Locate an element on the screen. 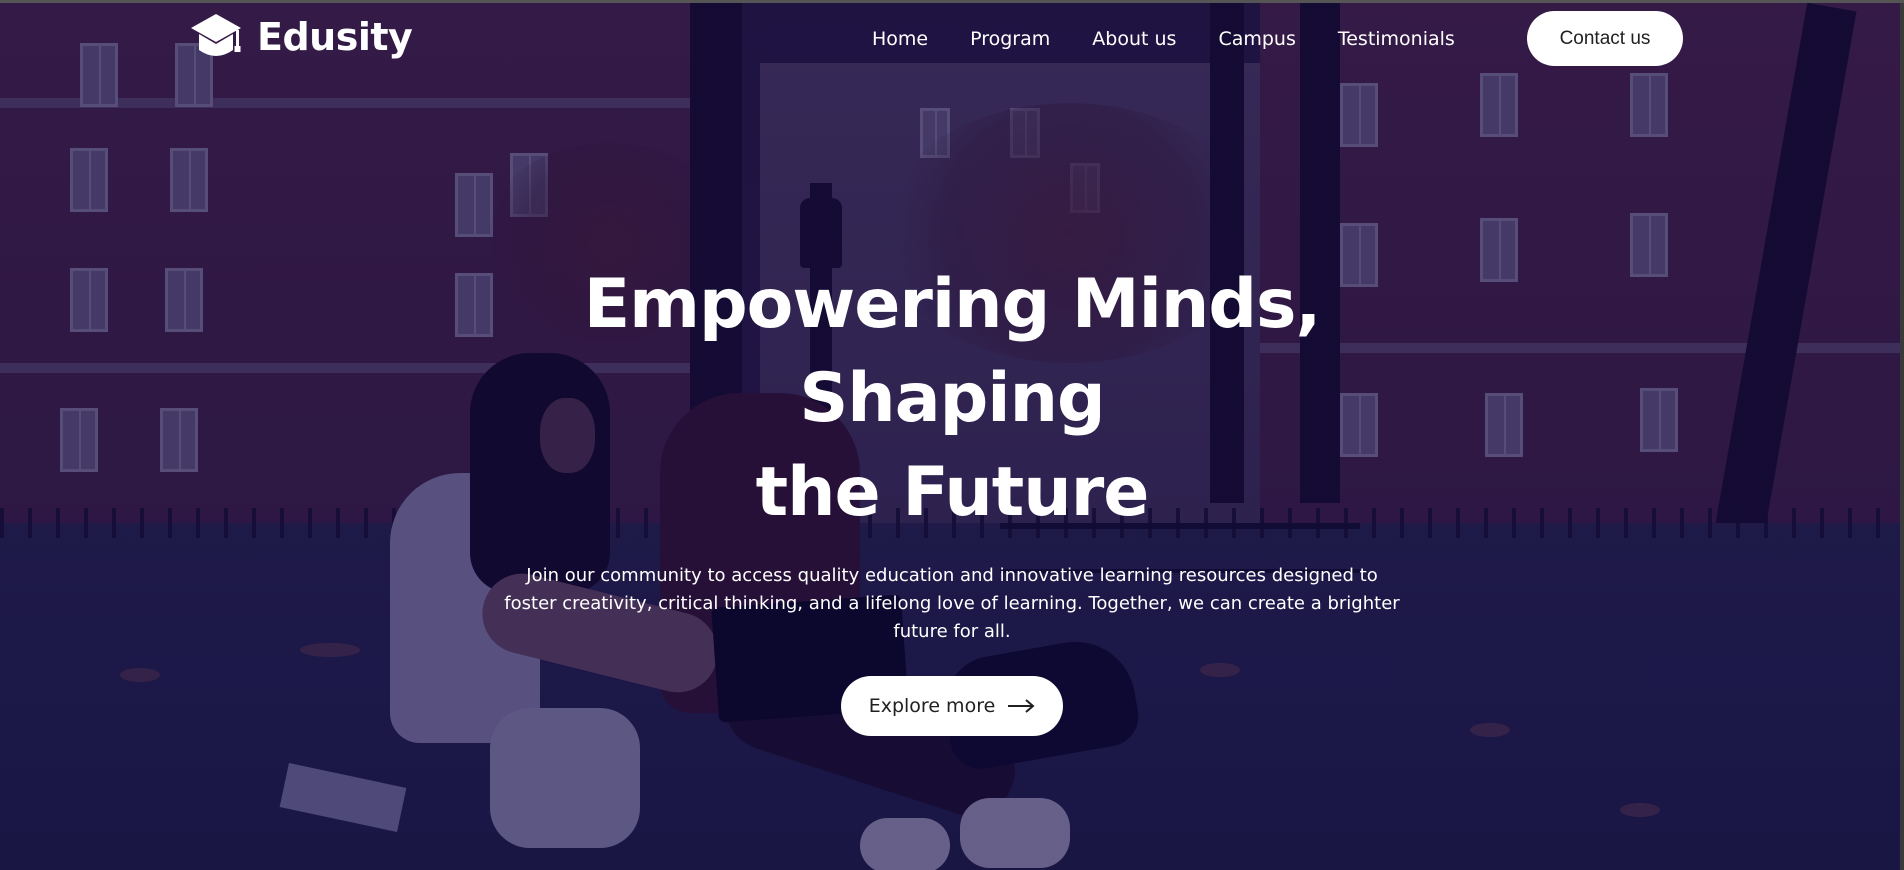 This screenshot has width=1904, height=870. explore-more-button: Explore more is located at coordinates (952, 706).